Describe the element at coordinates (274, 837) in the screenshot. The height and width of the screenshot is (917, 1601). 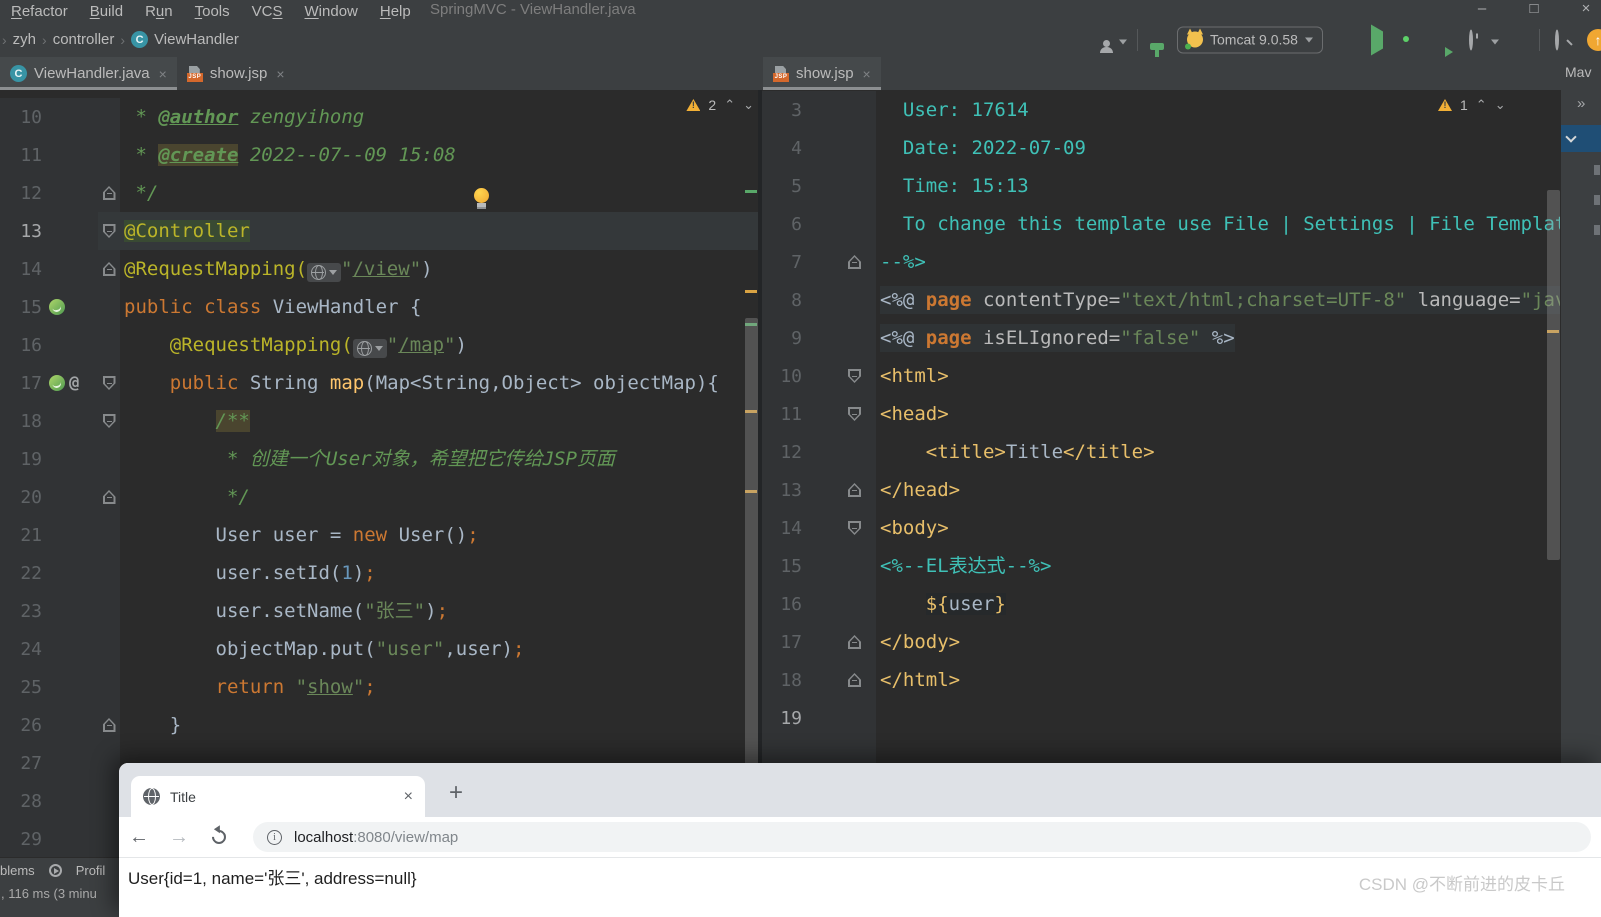
I see `site-info-icon: i` at that location.